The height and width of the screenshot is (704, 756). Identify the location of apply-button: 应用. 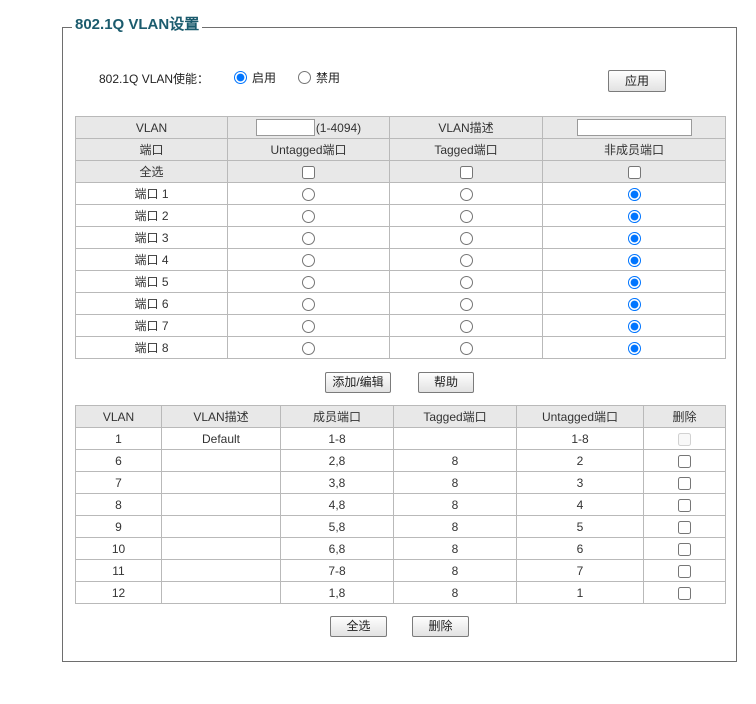
(637, 81).